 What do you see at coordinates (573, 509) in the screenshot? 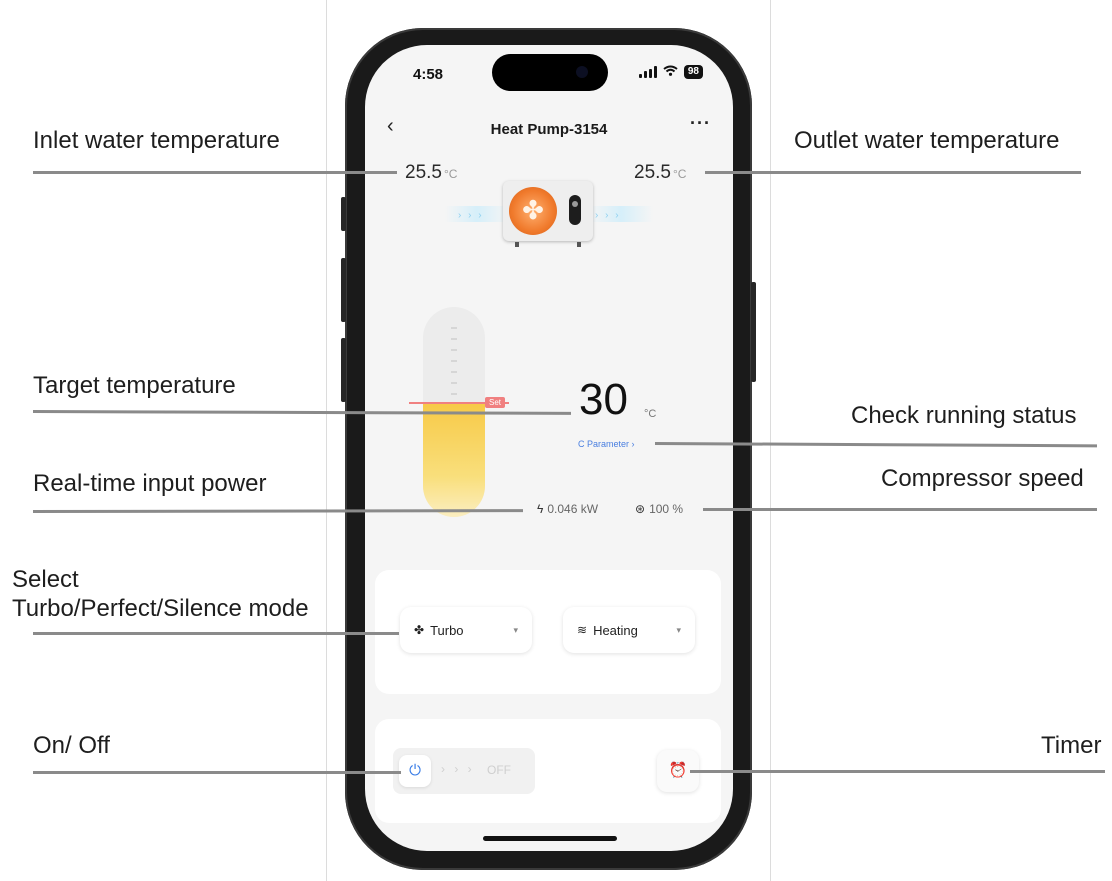
I see `power-value: 0.046 kW` at bounding box center [573, 509].